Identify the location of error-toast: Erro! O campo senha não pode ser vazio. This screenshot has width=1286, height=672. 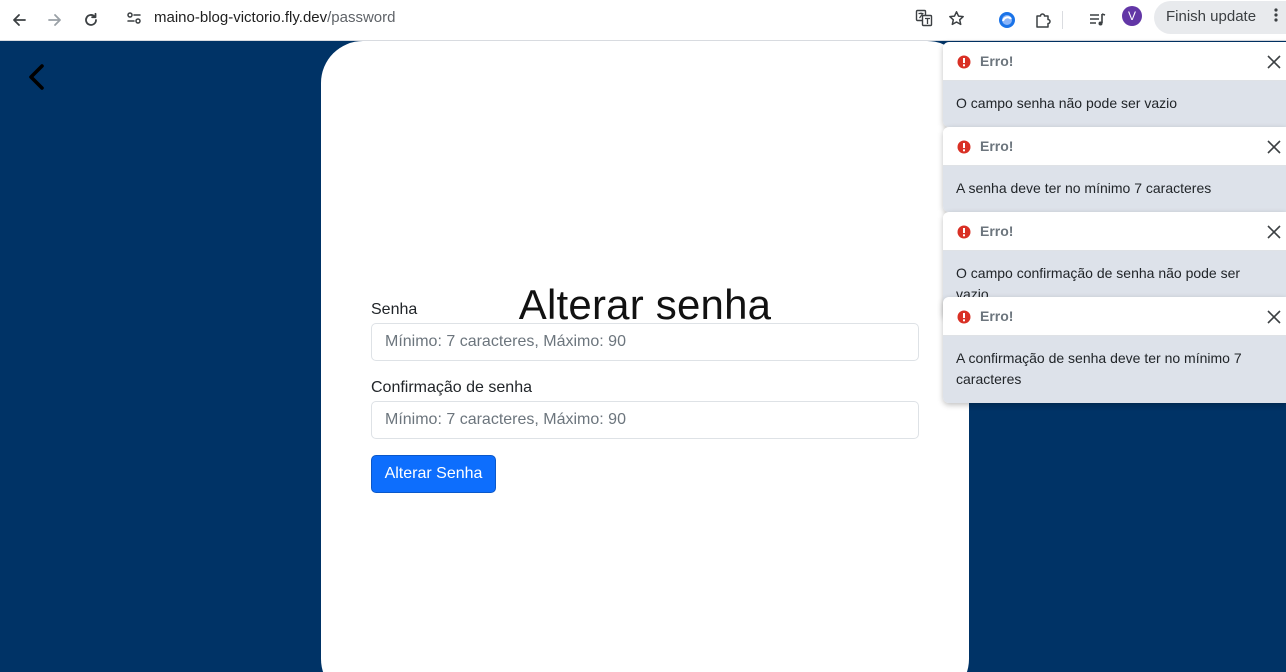
(1114, 84).